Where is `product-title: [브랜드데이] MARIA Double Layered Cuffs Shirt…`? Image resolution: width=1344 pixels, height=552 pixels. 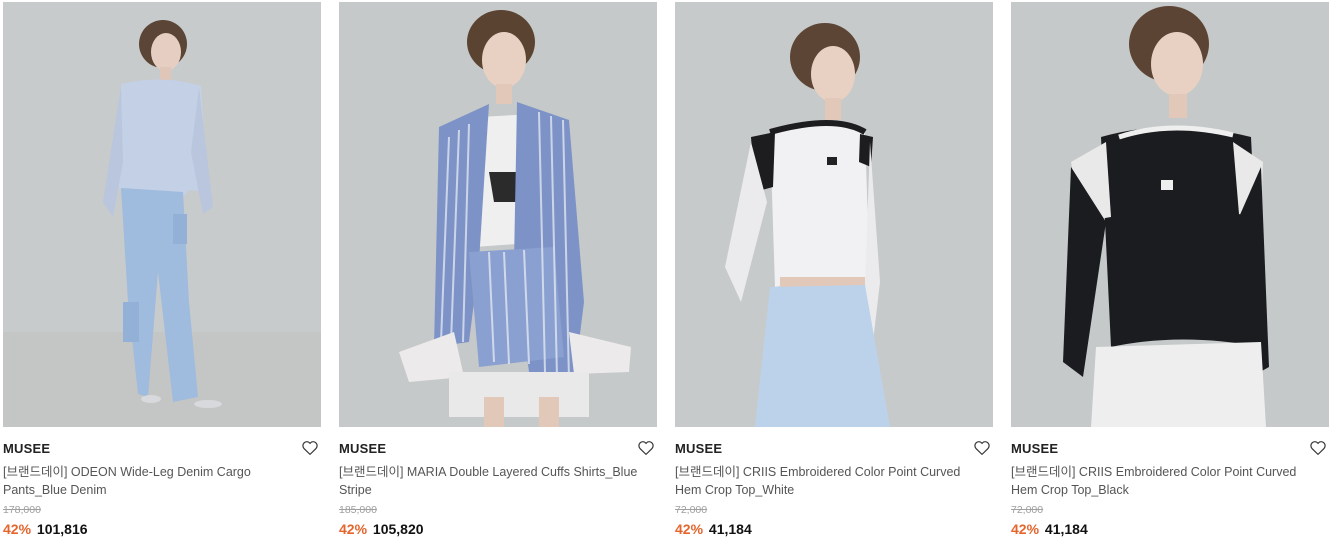
product-title: [브랜드데이] MARIA Double Layered Cuffs Shirt… is located at coordinates (494, 481).